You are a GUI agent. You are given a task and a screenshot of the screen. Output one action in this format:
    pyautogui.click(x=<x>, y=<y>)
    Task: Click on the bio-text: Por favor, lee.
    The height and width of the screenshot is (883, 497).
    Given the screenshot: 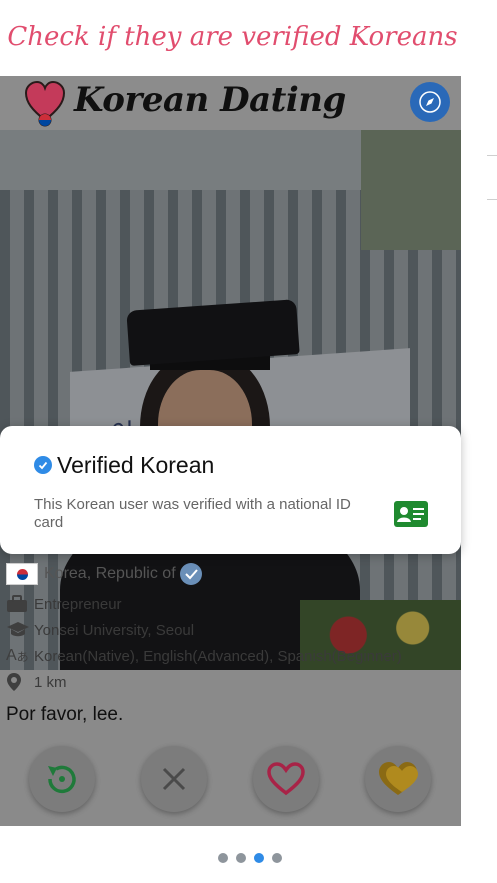 What is the action you would take?
    pyautogui.click(x=65, y=714)
    